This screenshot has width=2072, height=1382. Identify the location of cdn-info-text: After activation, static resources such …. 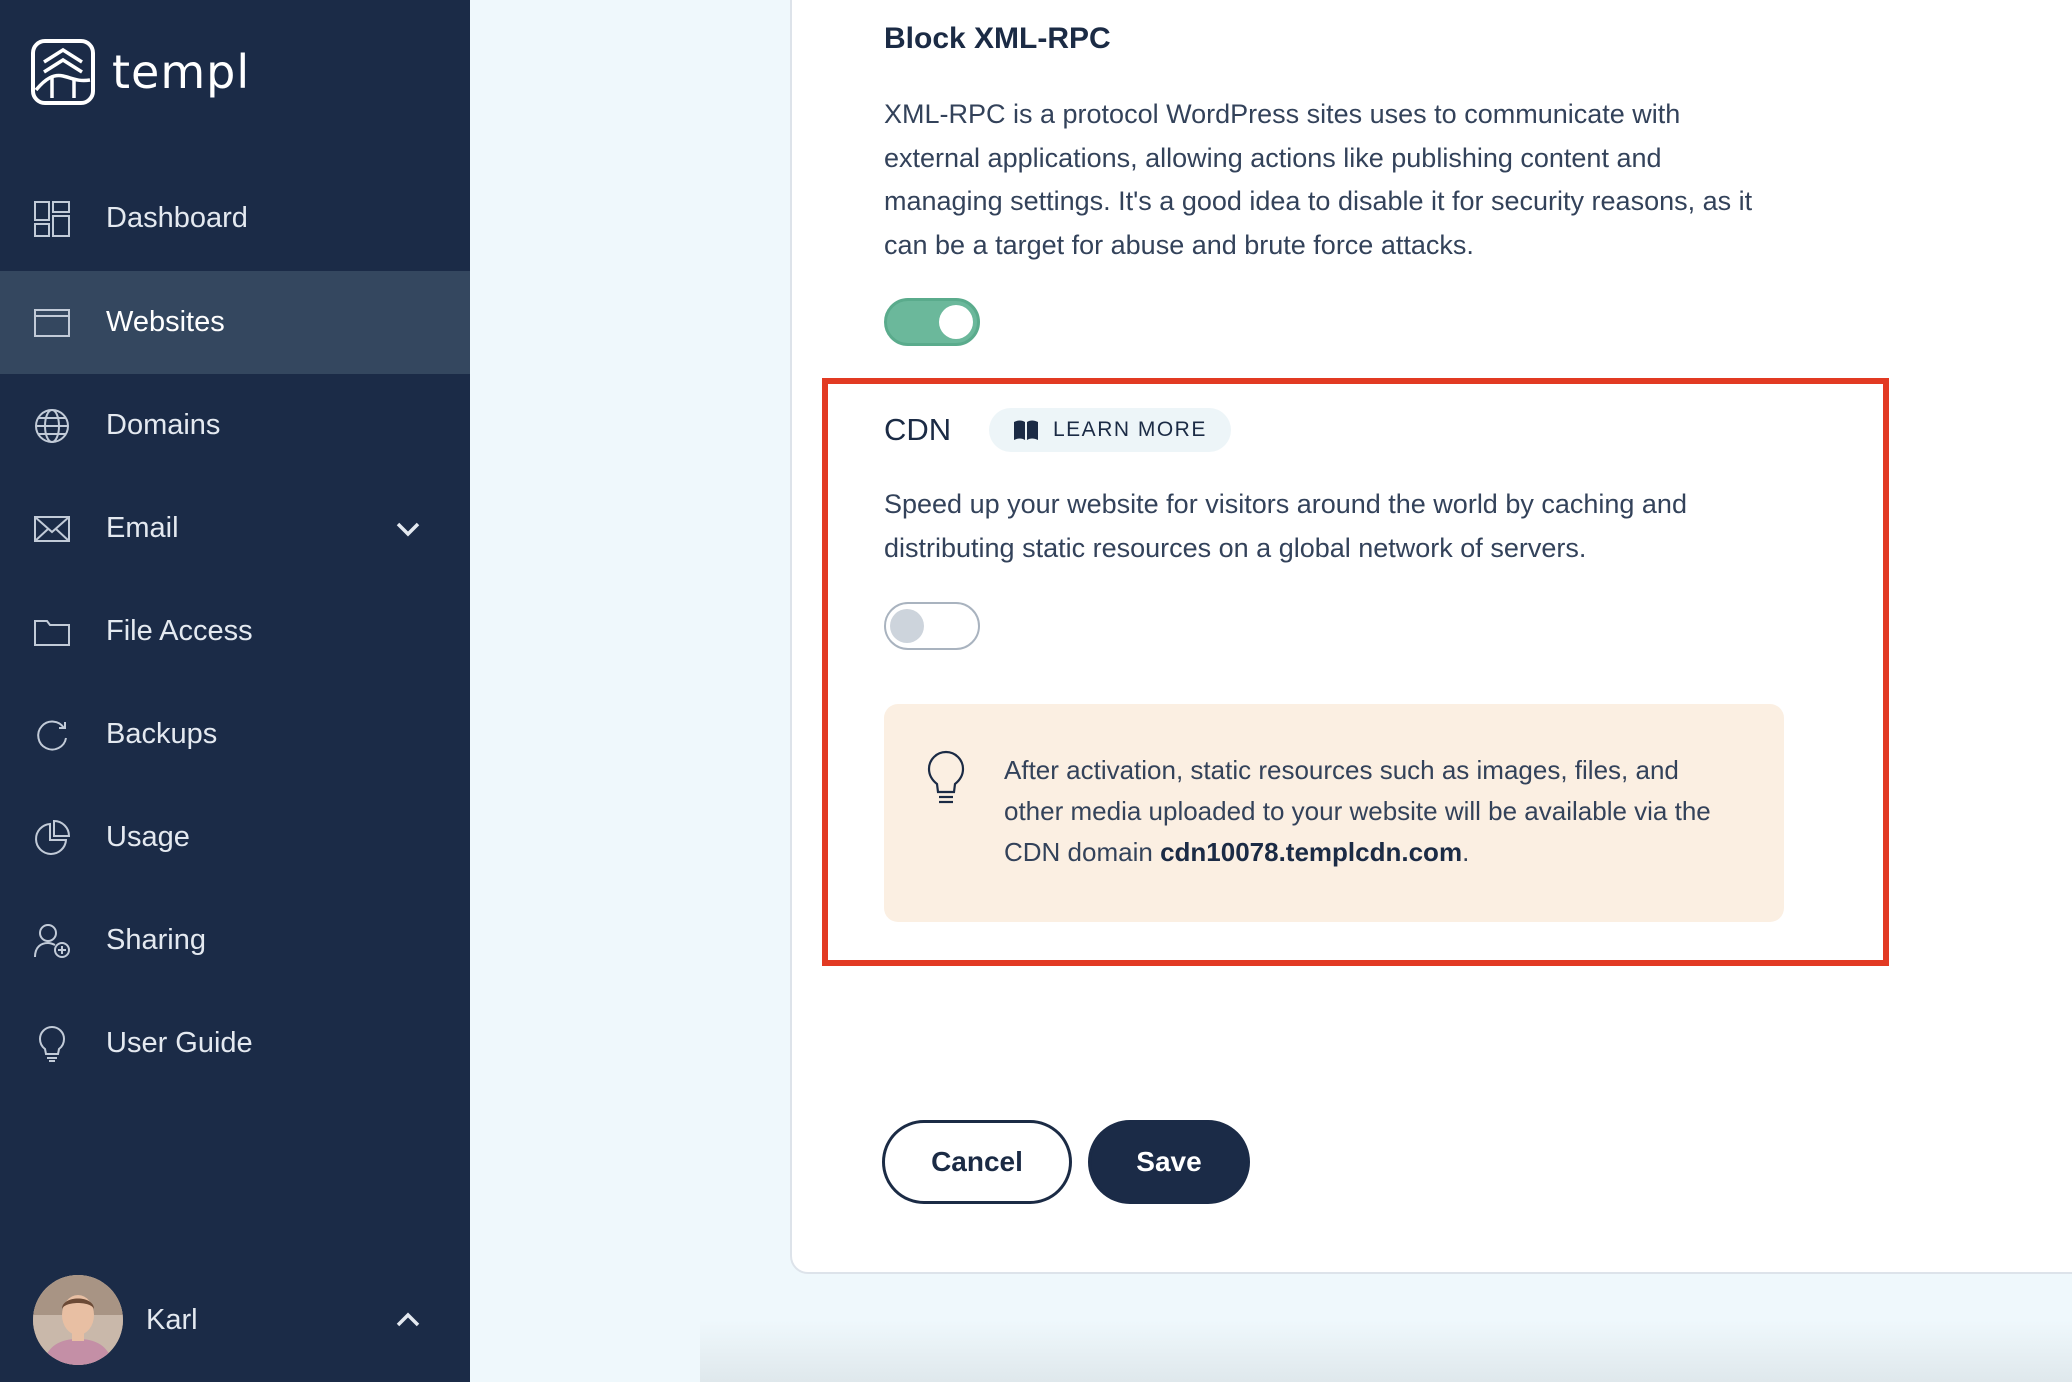
(1364, 811).